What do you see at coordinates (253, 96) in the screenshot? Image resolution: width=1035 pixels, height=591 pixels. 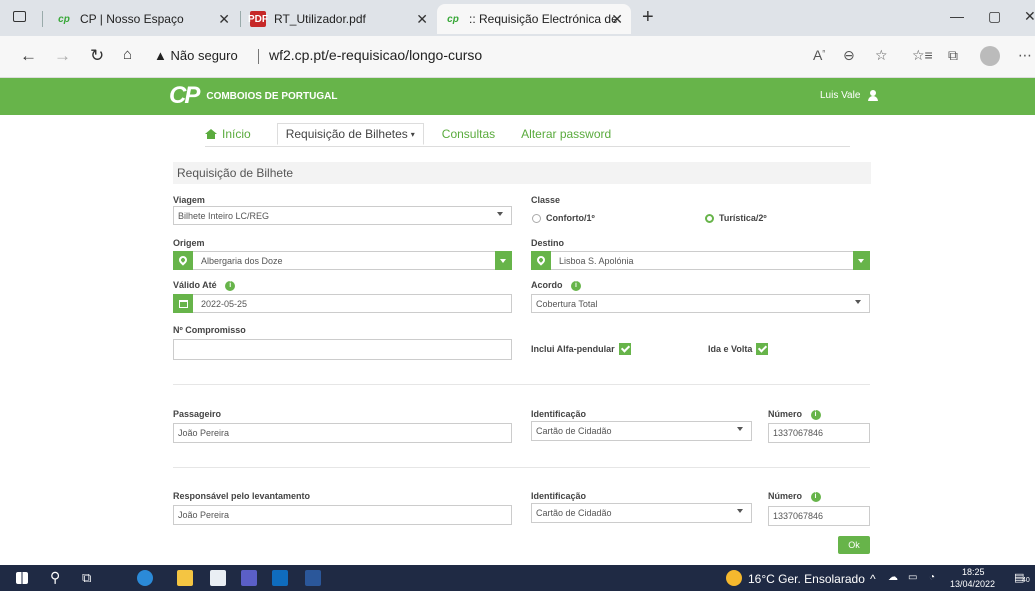 I see `cp-logo: CP COMBOIOS DE PORTUGAL` at bounding box center [253, 96].